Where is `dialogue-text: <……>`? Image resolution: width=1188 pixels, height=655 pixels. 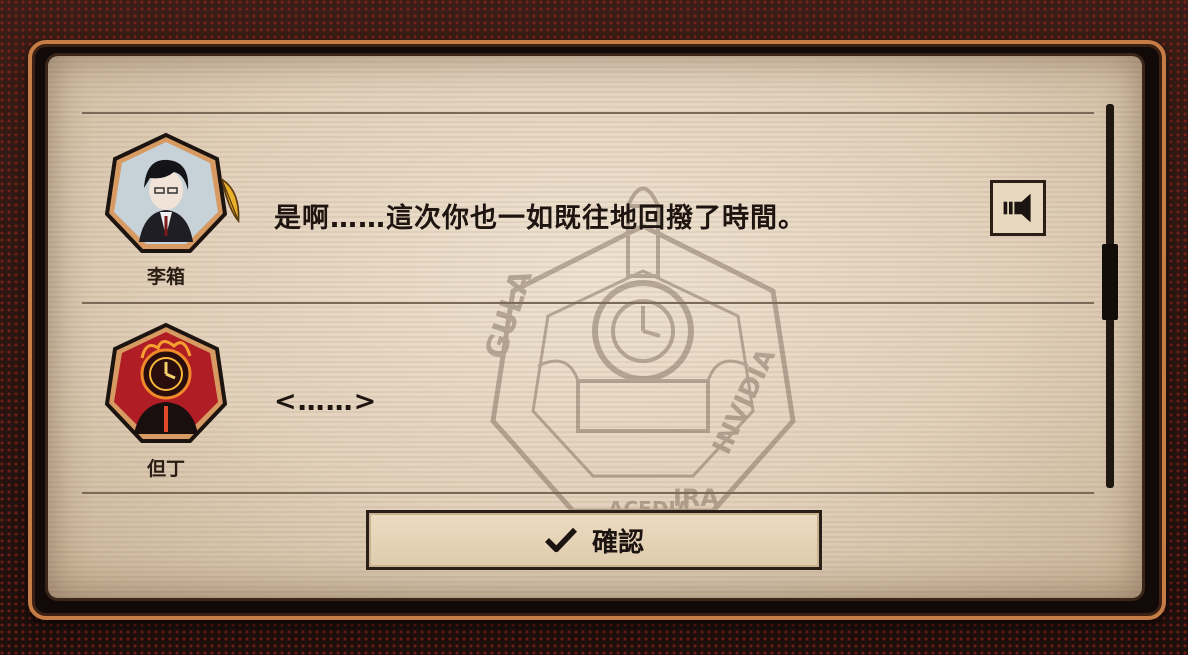 dialogue-text: <……> is located at coordinates (326, 401).